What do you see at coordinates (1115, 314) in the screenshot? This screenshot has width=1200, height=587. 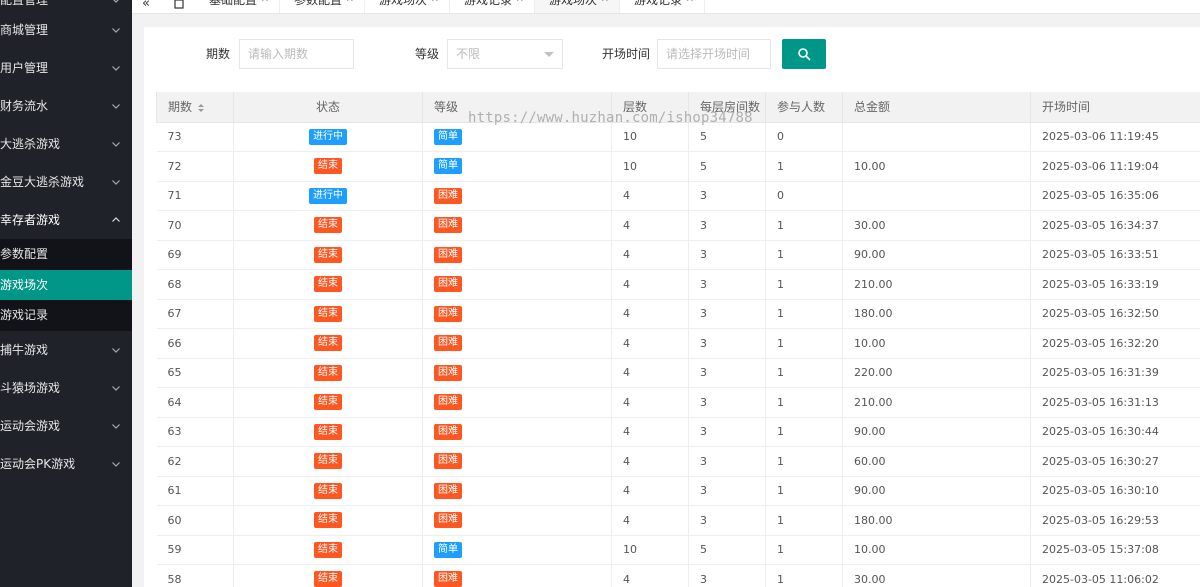 I see `cell-start-time: 2025-03-05 16:32:50` at bounding box center [1115, 314].